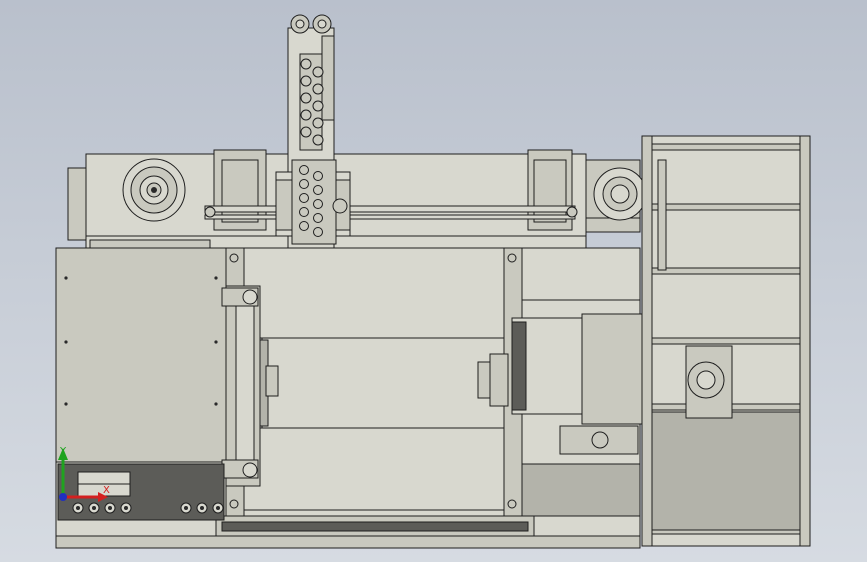  I want to click on right-frame-rack, so click(726, 341).